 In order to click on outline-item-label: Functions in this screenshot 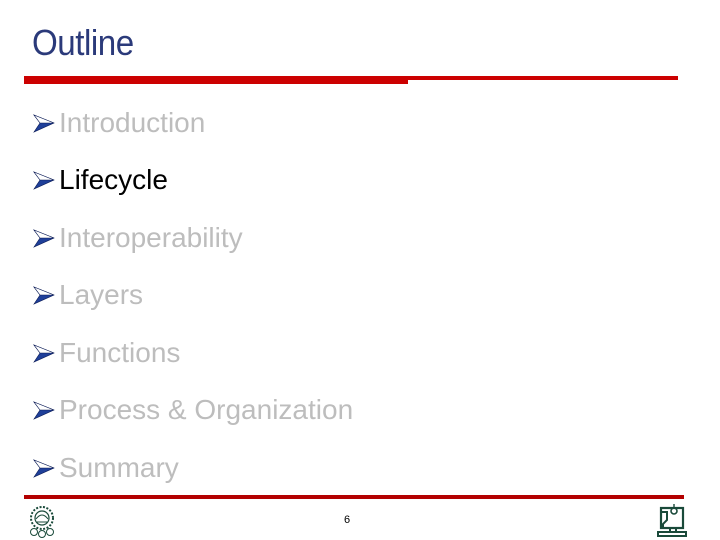, I will do `click(120, 352)`.